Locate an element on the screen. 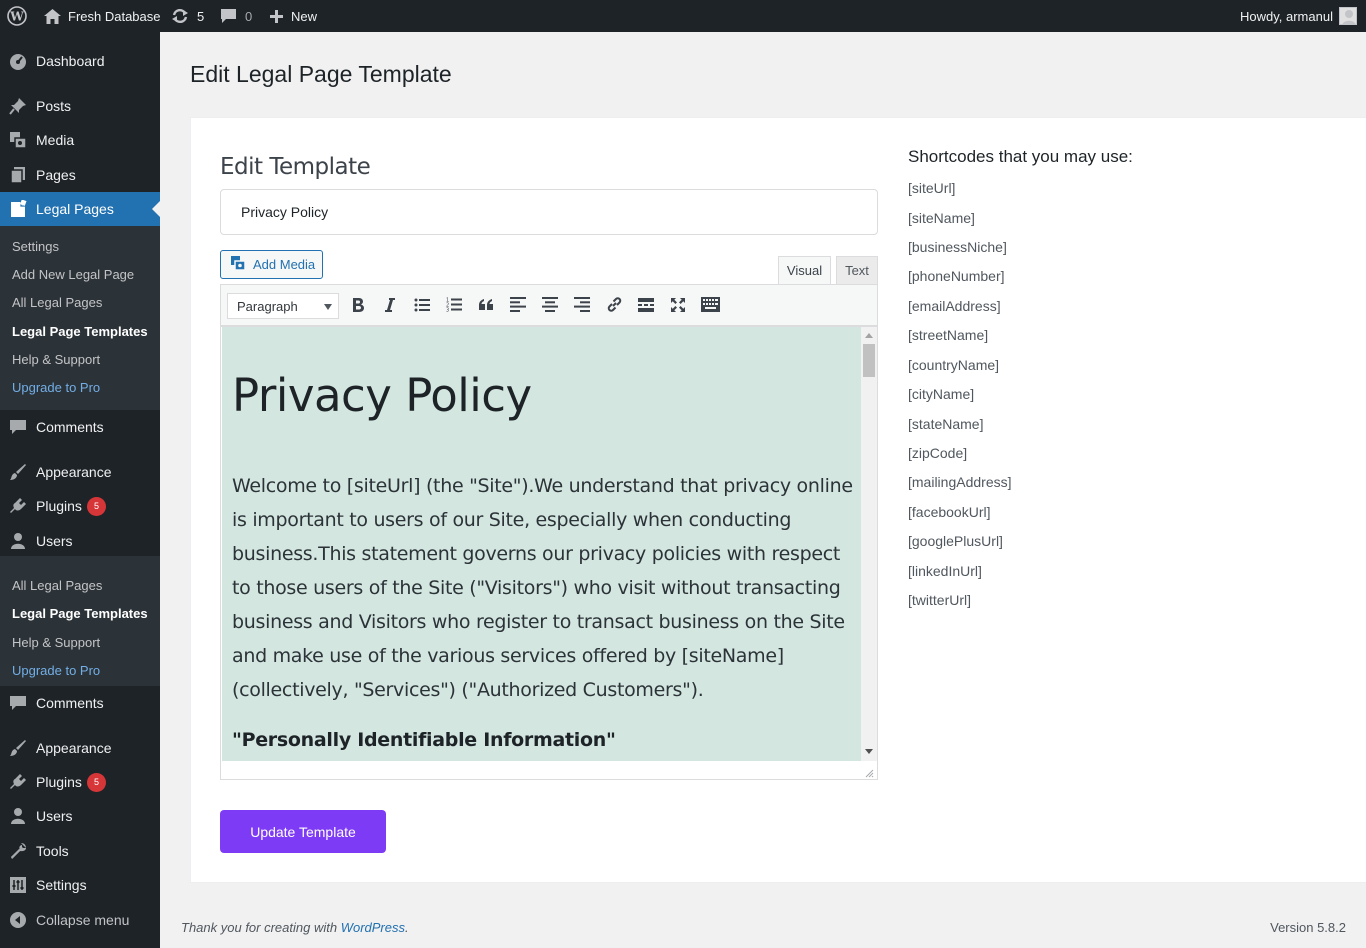 This screenshot has height=948, width=1366. wordpress-link: WordPress is located at coordinates (373, 927).